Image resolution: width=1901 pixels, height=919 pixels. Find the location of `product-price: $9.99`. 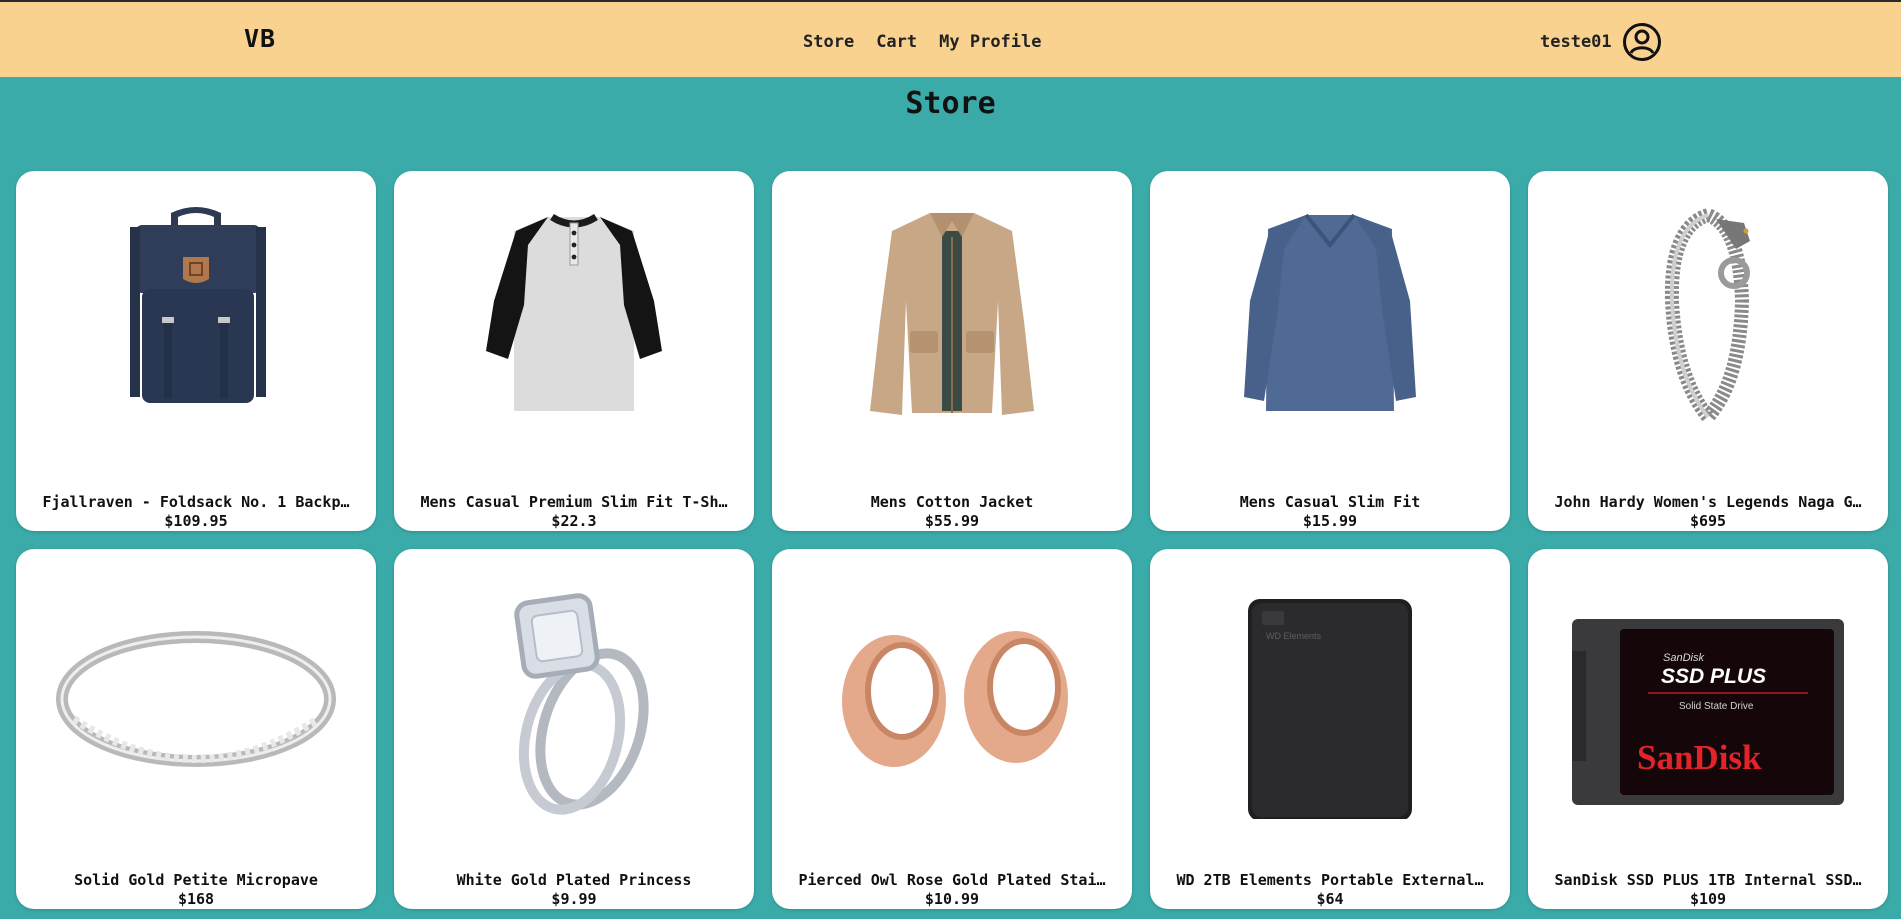

product-price: $9.99 is located at coordinates (574, 899).